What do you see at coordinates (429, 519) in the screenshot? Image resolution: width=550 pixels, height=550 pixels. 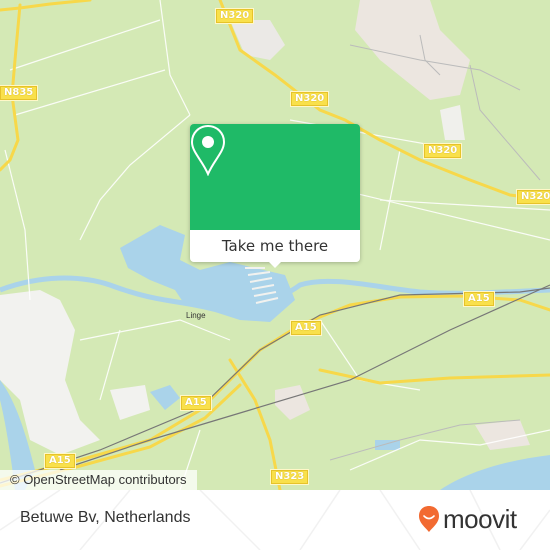 I see `moovit-pin-icon` at bounding box center [429, 519].